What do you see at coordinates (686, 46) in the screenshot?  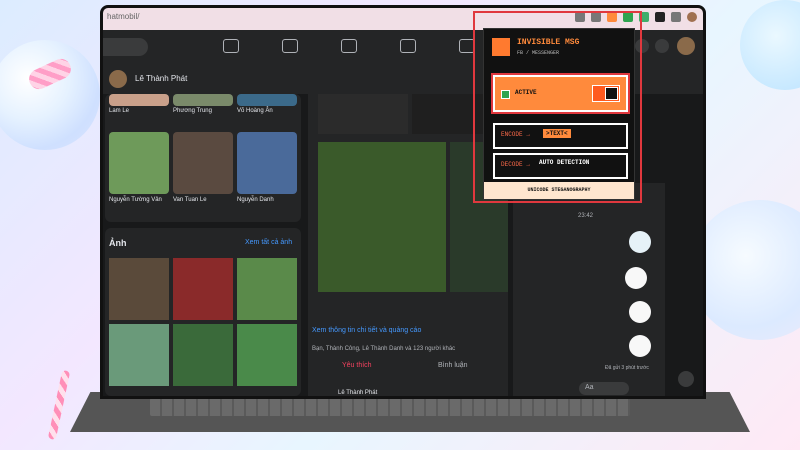 I see `account-avatar` at bounding box center [686, 46].